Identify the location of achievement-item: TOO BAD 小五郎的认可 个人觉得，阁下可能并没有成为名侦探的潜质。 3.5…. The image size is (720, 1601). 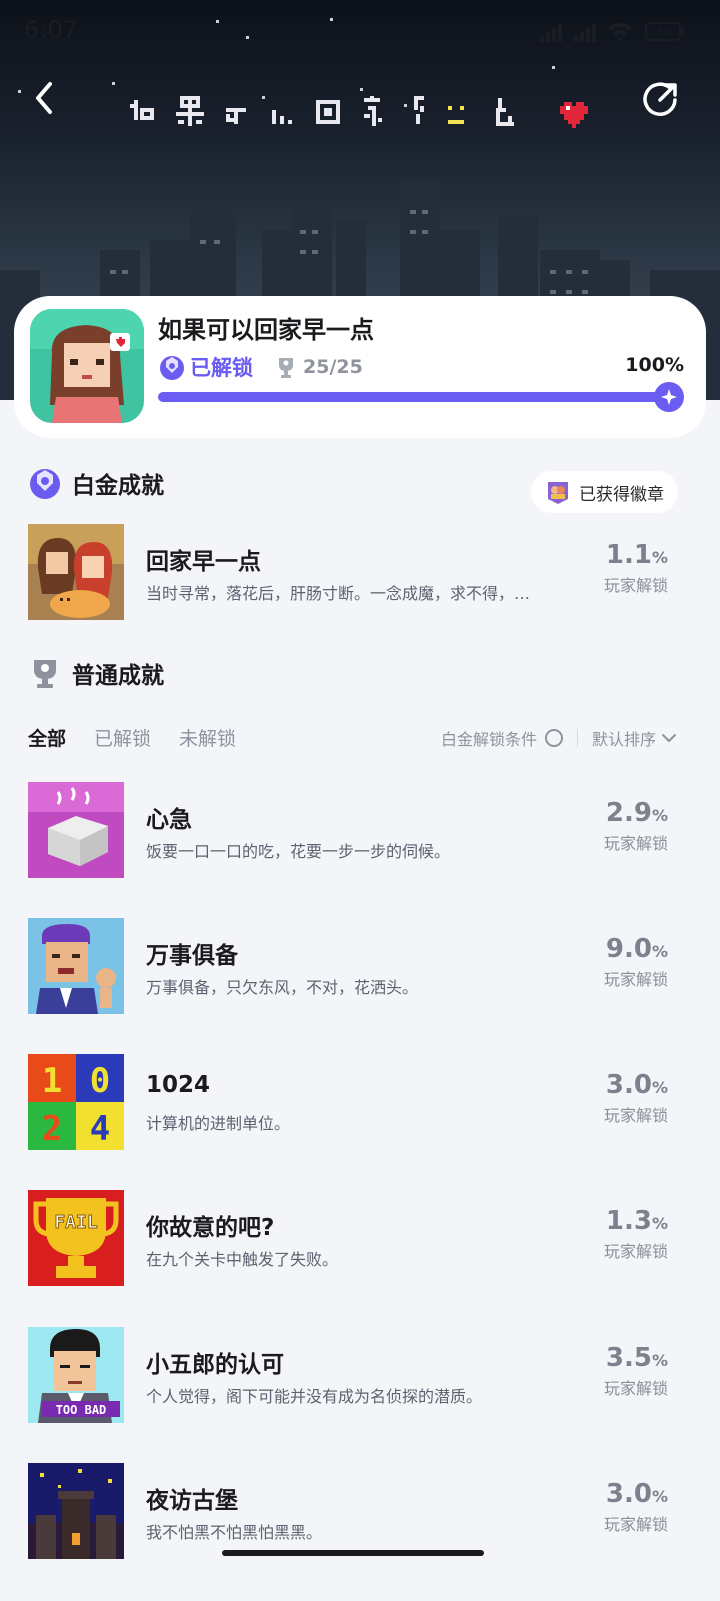
(350, 1375).